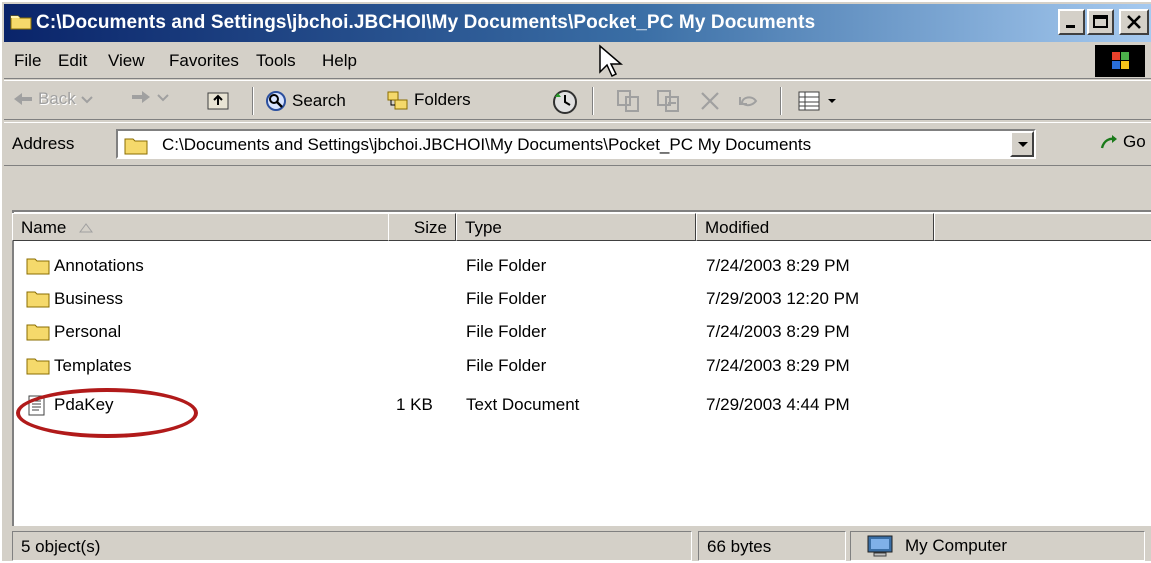 The image size is (1151, 563). I want to click on back-arrow-icon, so click(23, 99).